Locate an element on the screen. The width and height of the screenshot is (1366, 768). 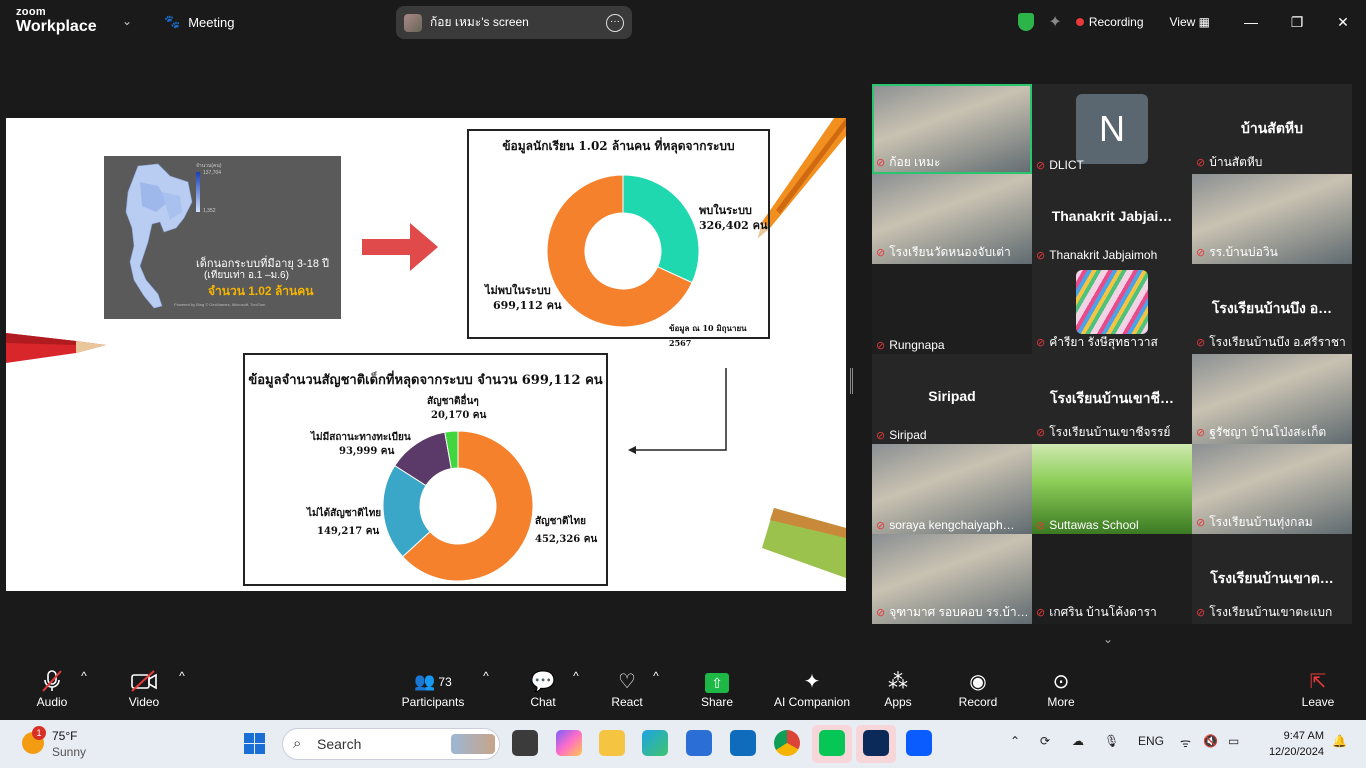
participant-tile: โรงเรียนบ้านเขาต… ⊘ โรงเรียนบ้านเขาตะแบก is located at coordinates (1272, 579).